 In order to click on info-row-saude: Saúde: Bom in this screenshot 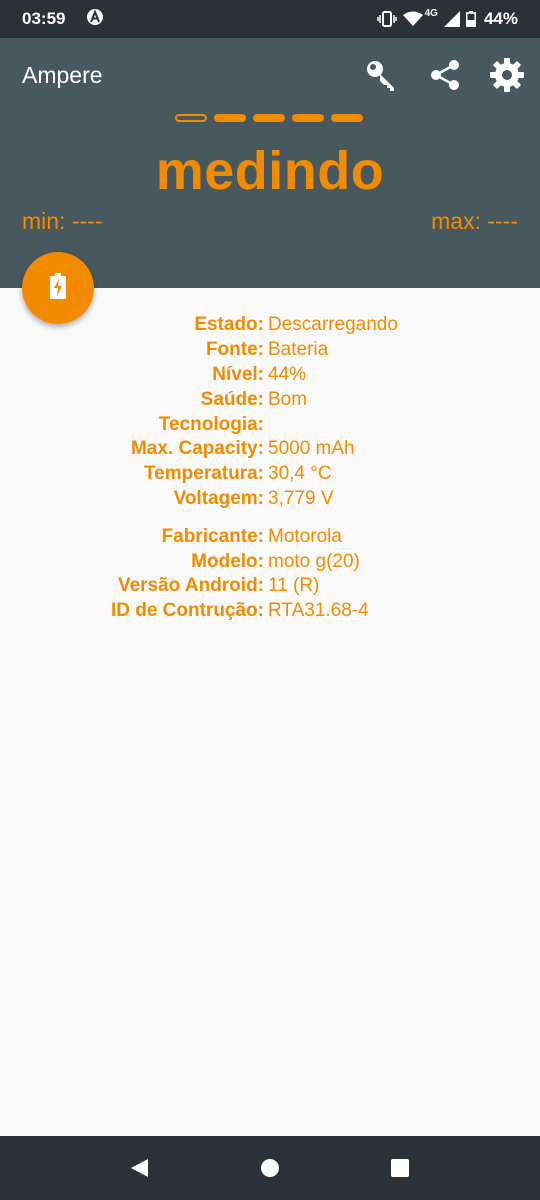, I will do `click(270, 399)`.